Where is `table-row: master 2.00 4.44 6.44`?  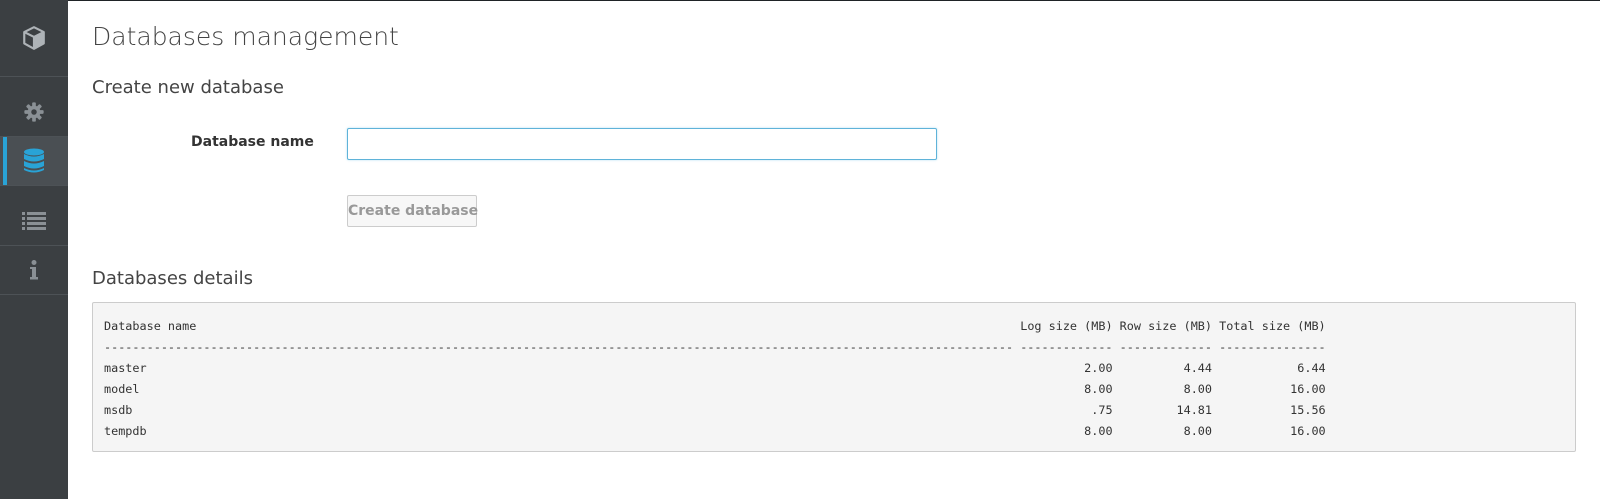 table-row: master 2.00 4.44 6.44 is located at coordinates (715, 368).